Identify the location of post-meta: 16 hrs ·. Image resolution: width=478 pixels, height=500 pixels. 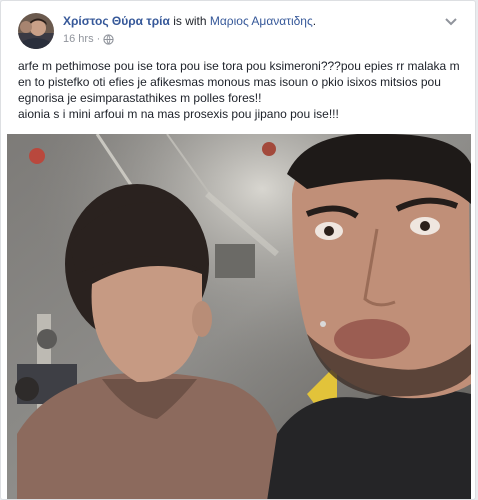
(88, 39).